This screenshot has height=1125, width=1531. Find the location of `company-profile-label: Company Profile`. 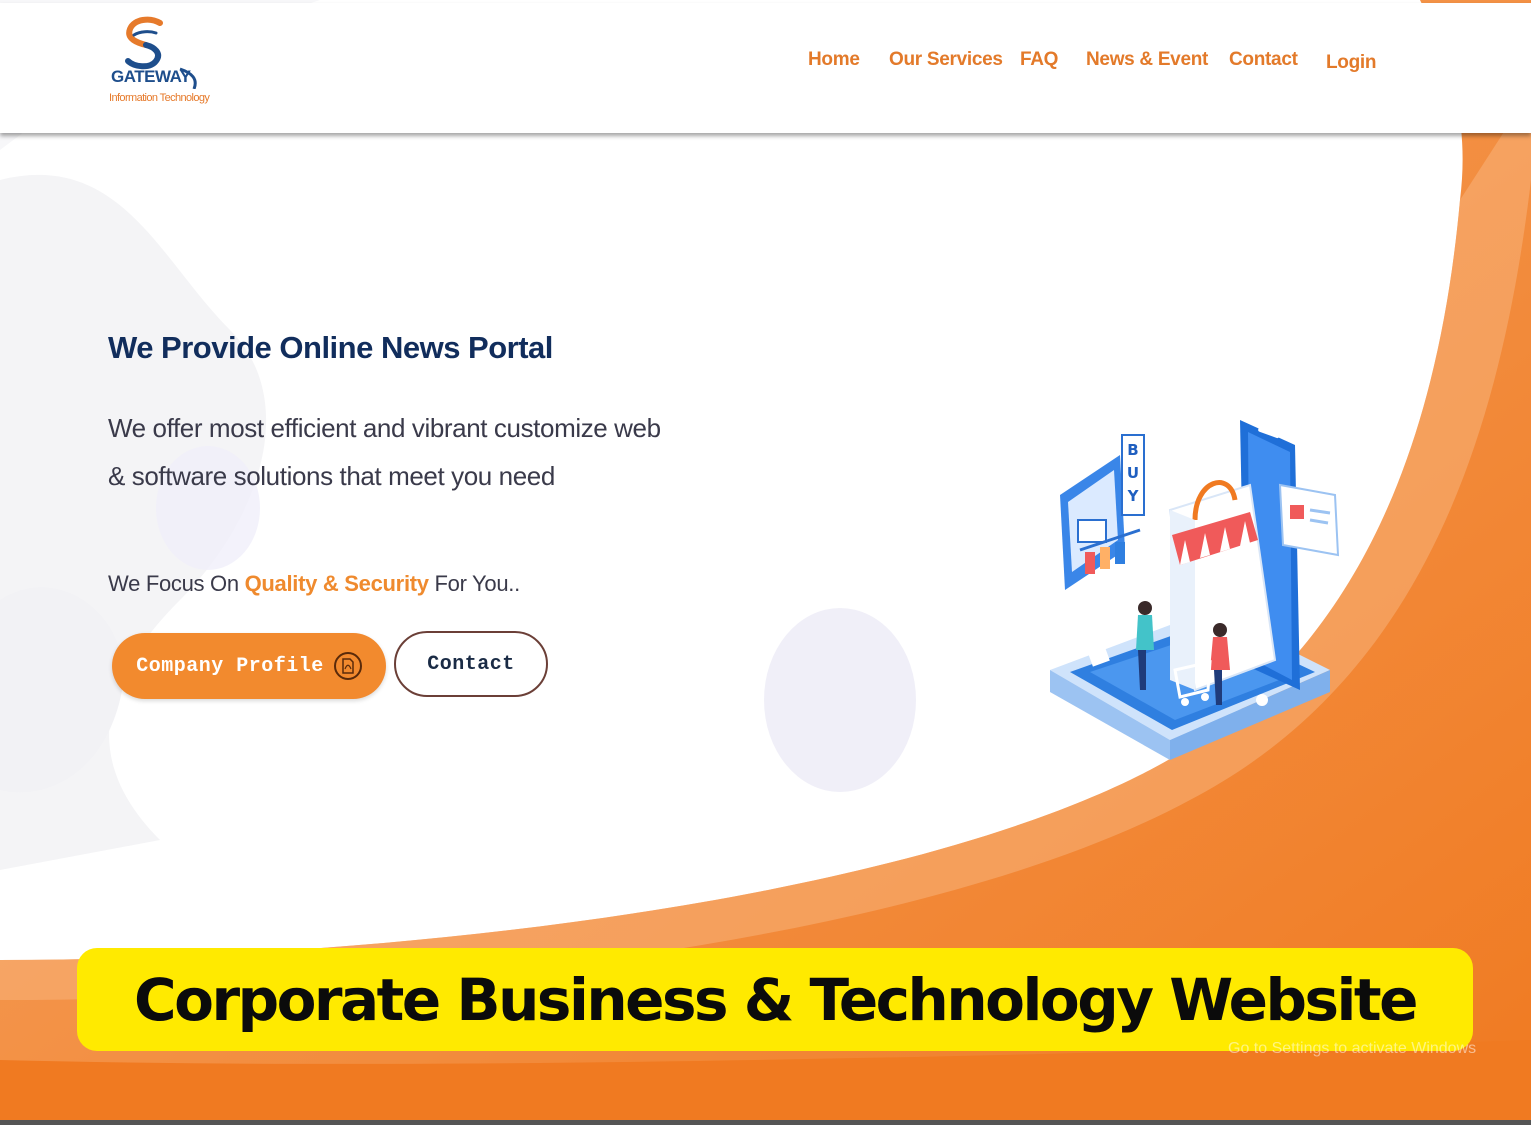

company-profile-label: Company Profile is located at coordinates (230, 666).